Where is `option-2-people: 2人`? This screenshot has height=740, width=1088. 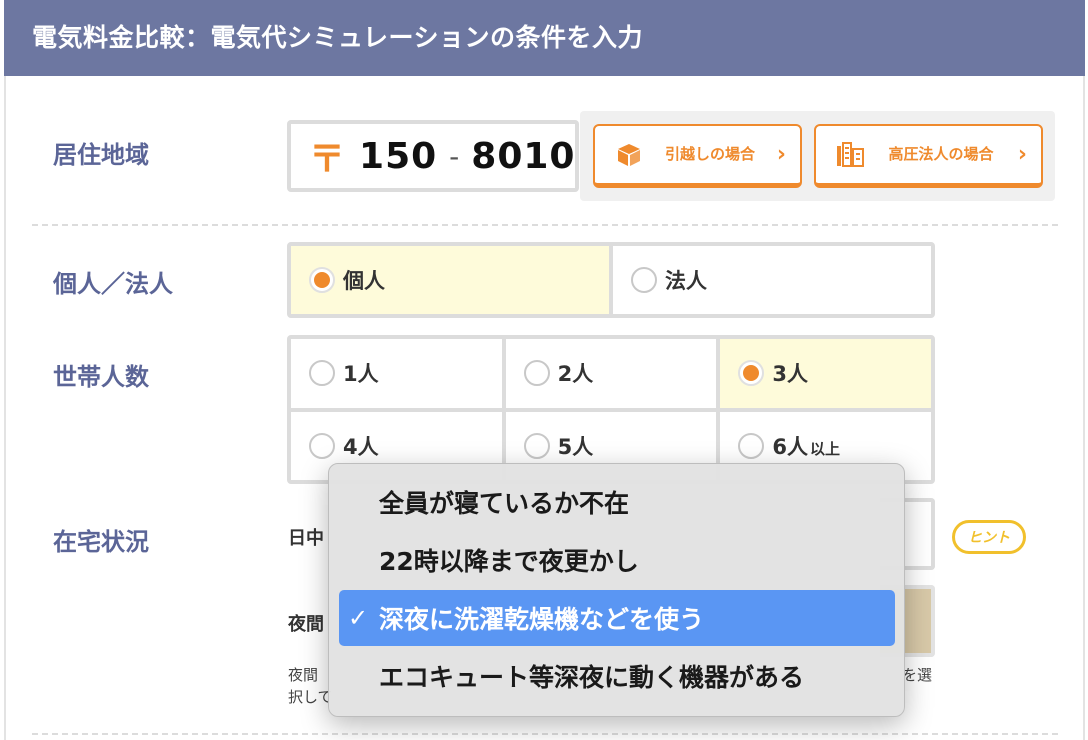 option-2-people: 2人 is located at coordinates (611, 373).